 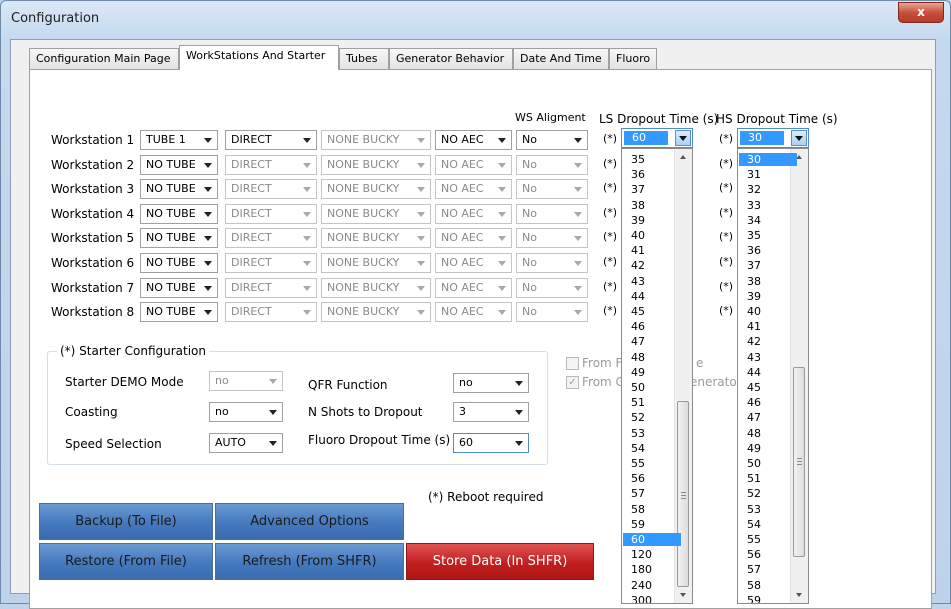 I want to click on restore-button: Restore (From File), so click(x=126, y=561).